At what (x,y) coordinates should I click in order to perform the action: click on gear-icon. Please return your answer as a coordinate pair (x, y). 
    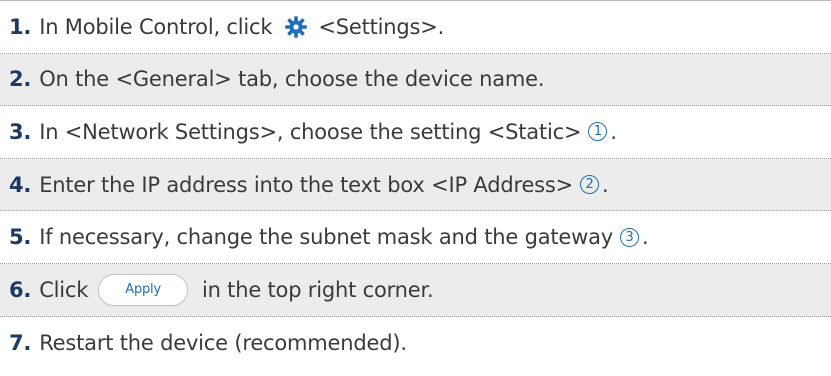
    Looking at the image, I should click on (296, 27).